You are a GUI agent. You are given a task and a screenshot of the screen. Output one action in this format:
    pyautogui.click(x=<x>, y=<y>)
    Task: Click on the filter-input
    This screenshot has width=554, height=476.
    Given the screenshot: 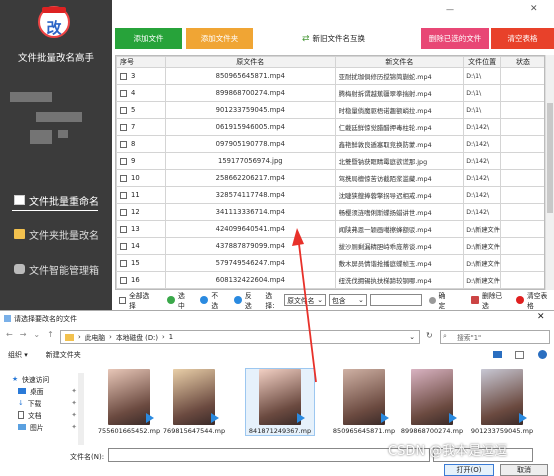 What is the action you would take?
    pyautogui.click(x=395, y=300)
    